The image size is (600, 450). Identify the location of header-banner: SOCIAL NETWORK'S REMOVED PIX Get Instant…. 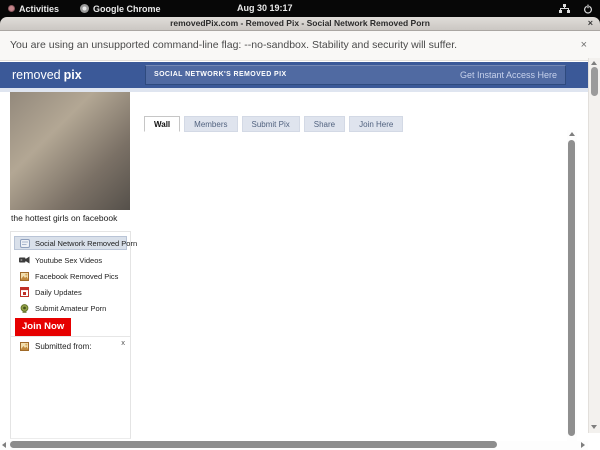
(355, 75).